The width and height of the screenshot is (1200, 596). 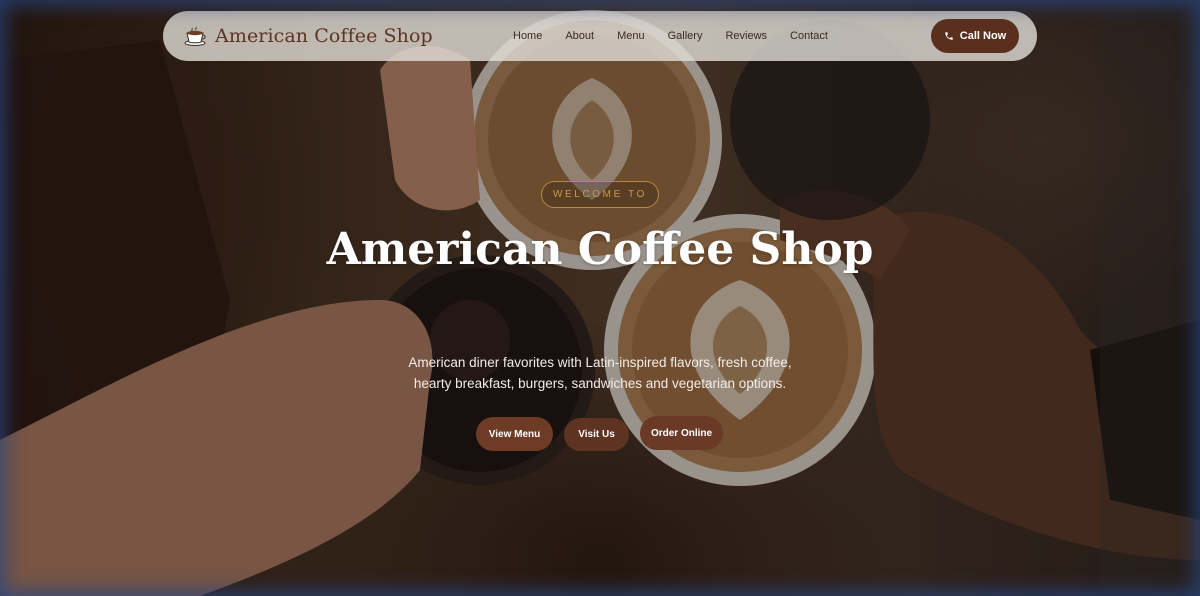 What do you see at coordinates (983, 36) in the screenshot?
I see `call-now-label: Call Now` at bounding box center [983, 36].